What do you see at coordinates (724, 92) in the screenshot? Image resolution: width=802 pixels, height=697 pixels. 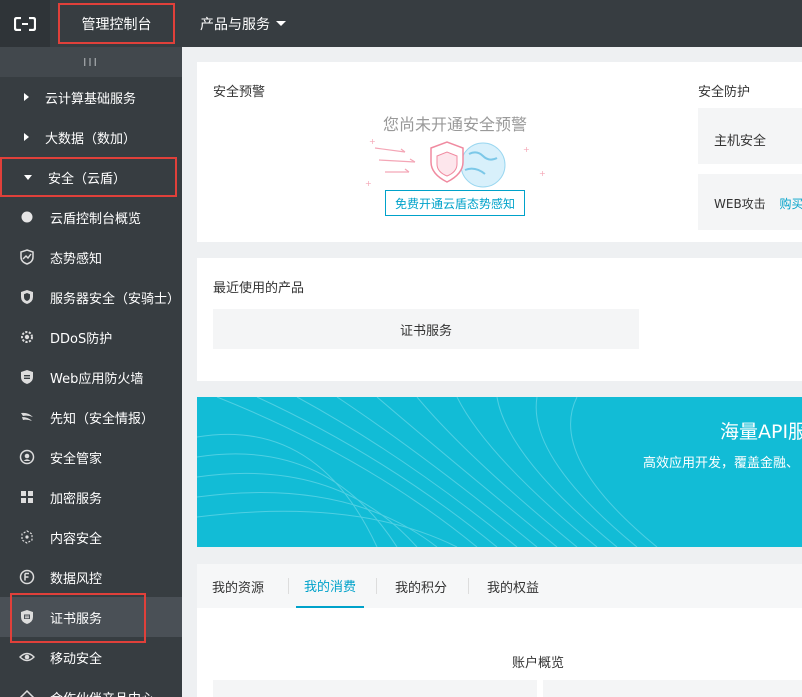 I see `protection-title: 安全防护` at bounding box center [724, 92].